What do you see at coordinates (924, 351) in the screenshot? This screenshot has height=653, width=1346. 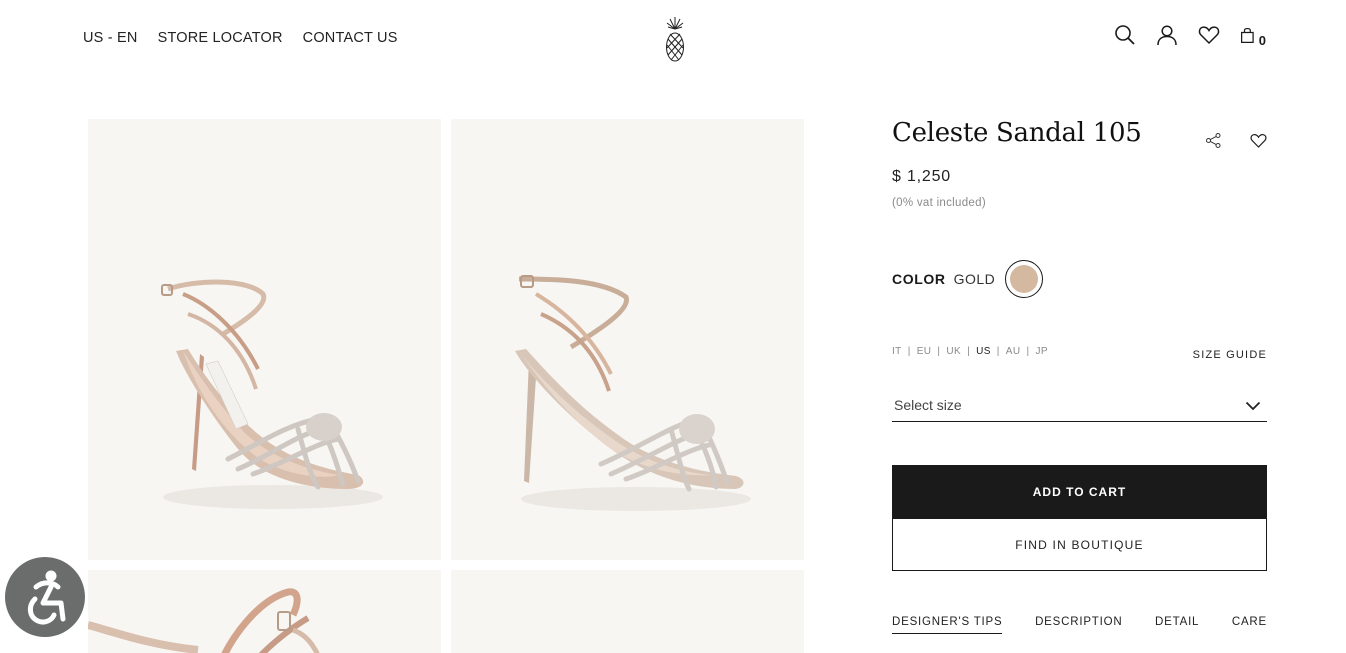 I see `size-system-eu: EU` at bounding box center [924, 351].